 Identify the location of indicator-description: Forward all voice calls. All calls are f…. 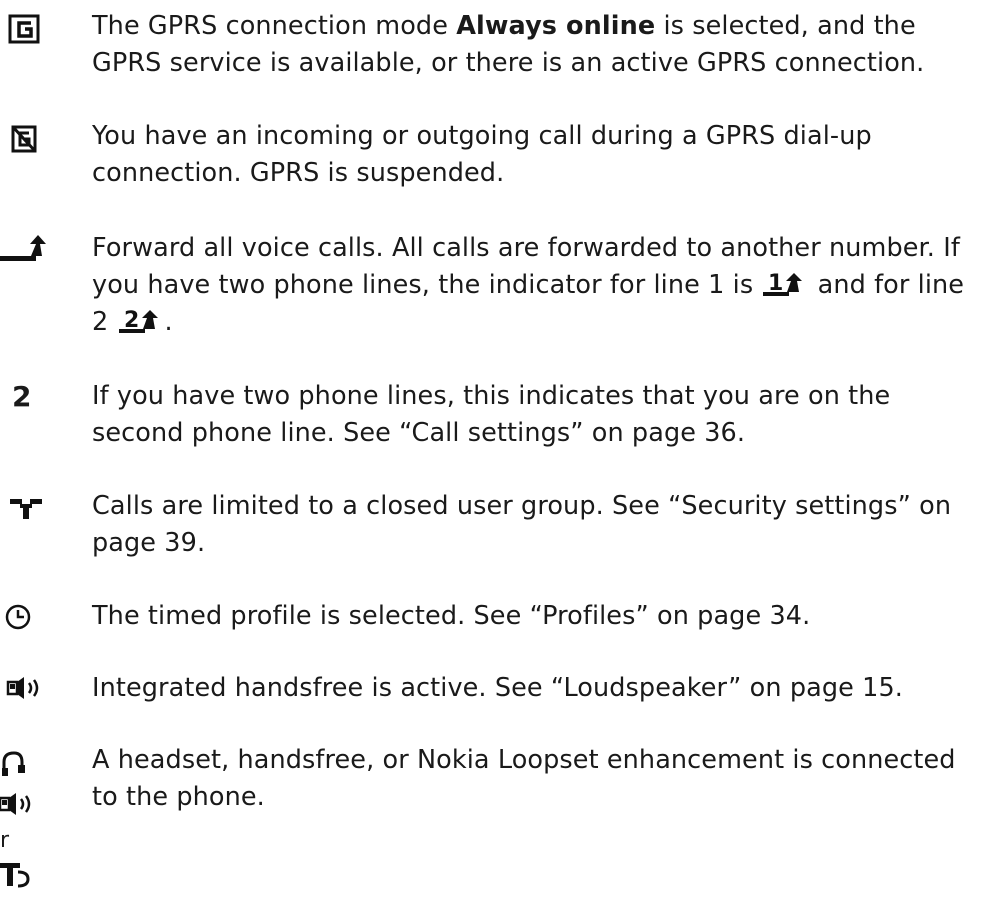
(528, 285).